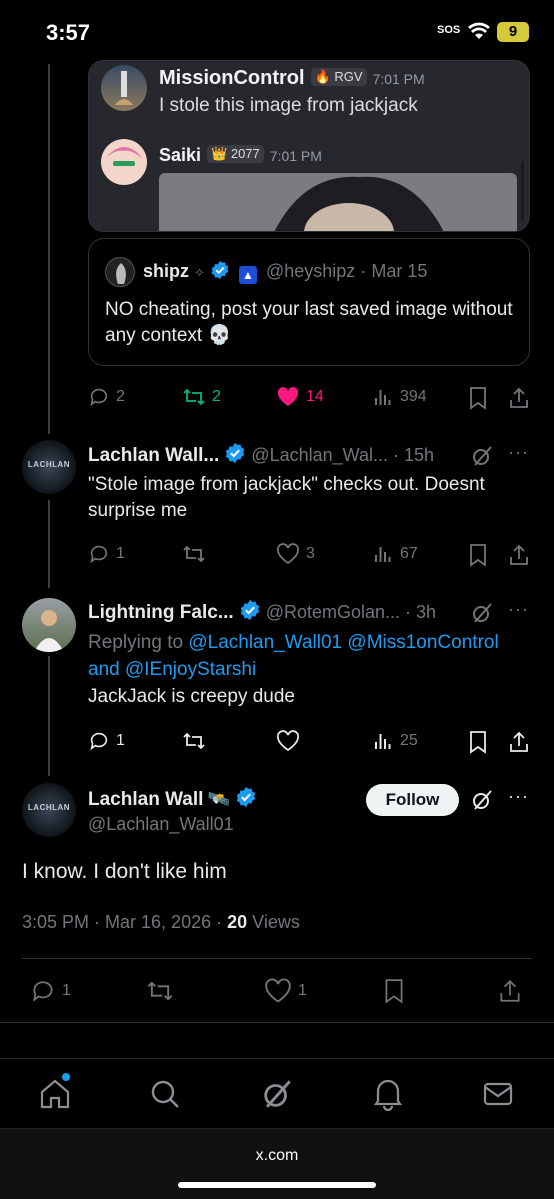  I want to click on thread-line, so click(49, 249).